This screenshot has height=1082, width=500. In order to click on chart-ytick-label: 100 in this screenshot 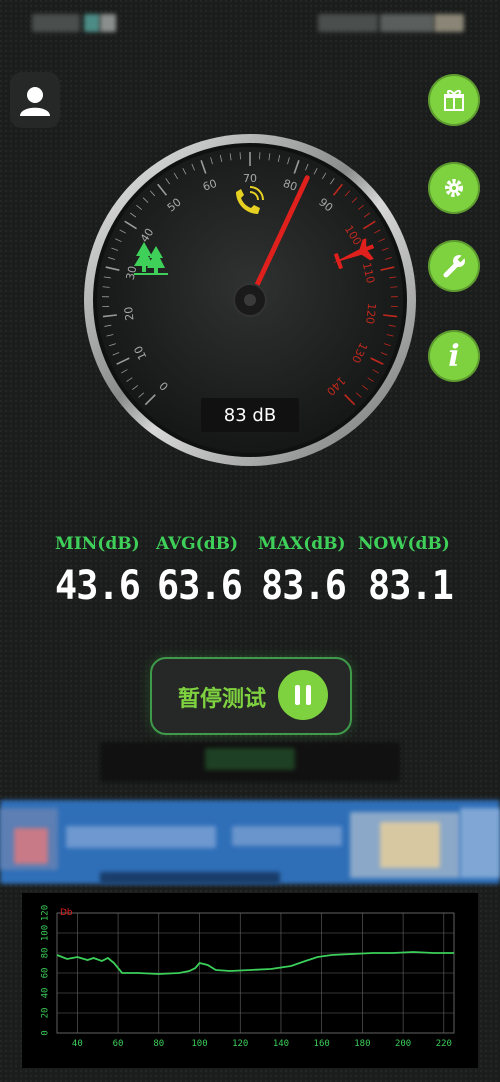, I will do `click(46, 933)`.